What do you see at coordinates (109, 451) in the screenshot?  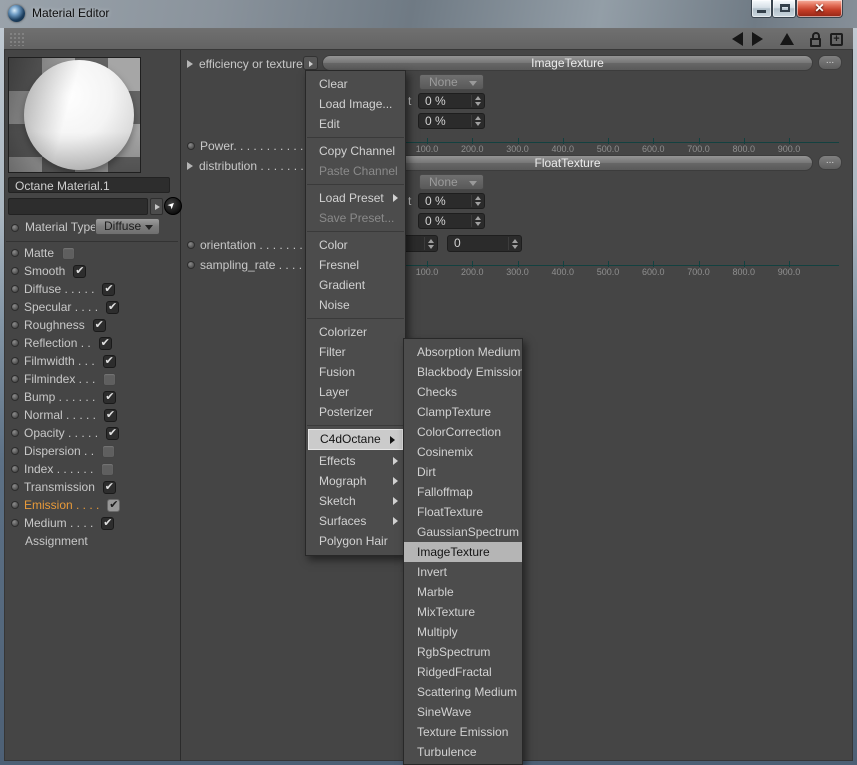 I see `channel-checkbox-dispersion` at bounding box center [109, 451].